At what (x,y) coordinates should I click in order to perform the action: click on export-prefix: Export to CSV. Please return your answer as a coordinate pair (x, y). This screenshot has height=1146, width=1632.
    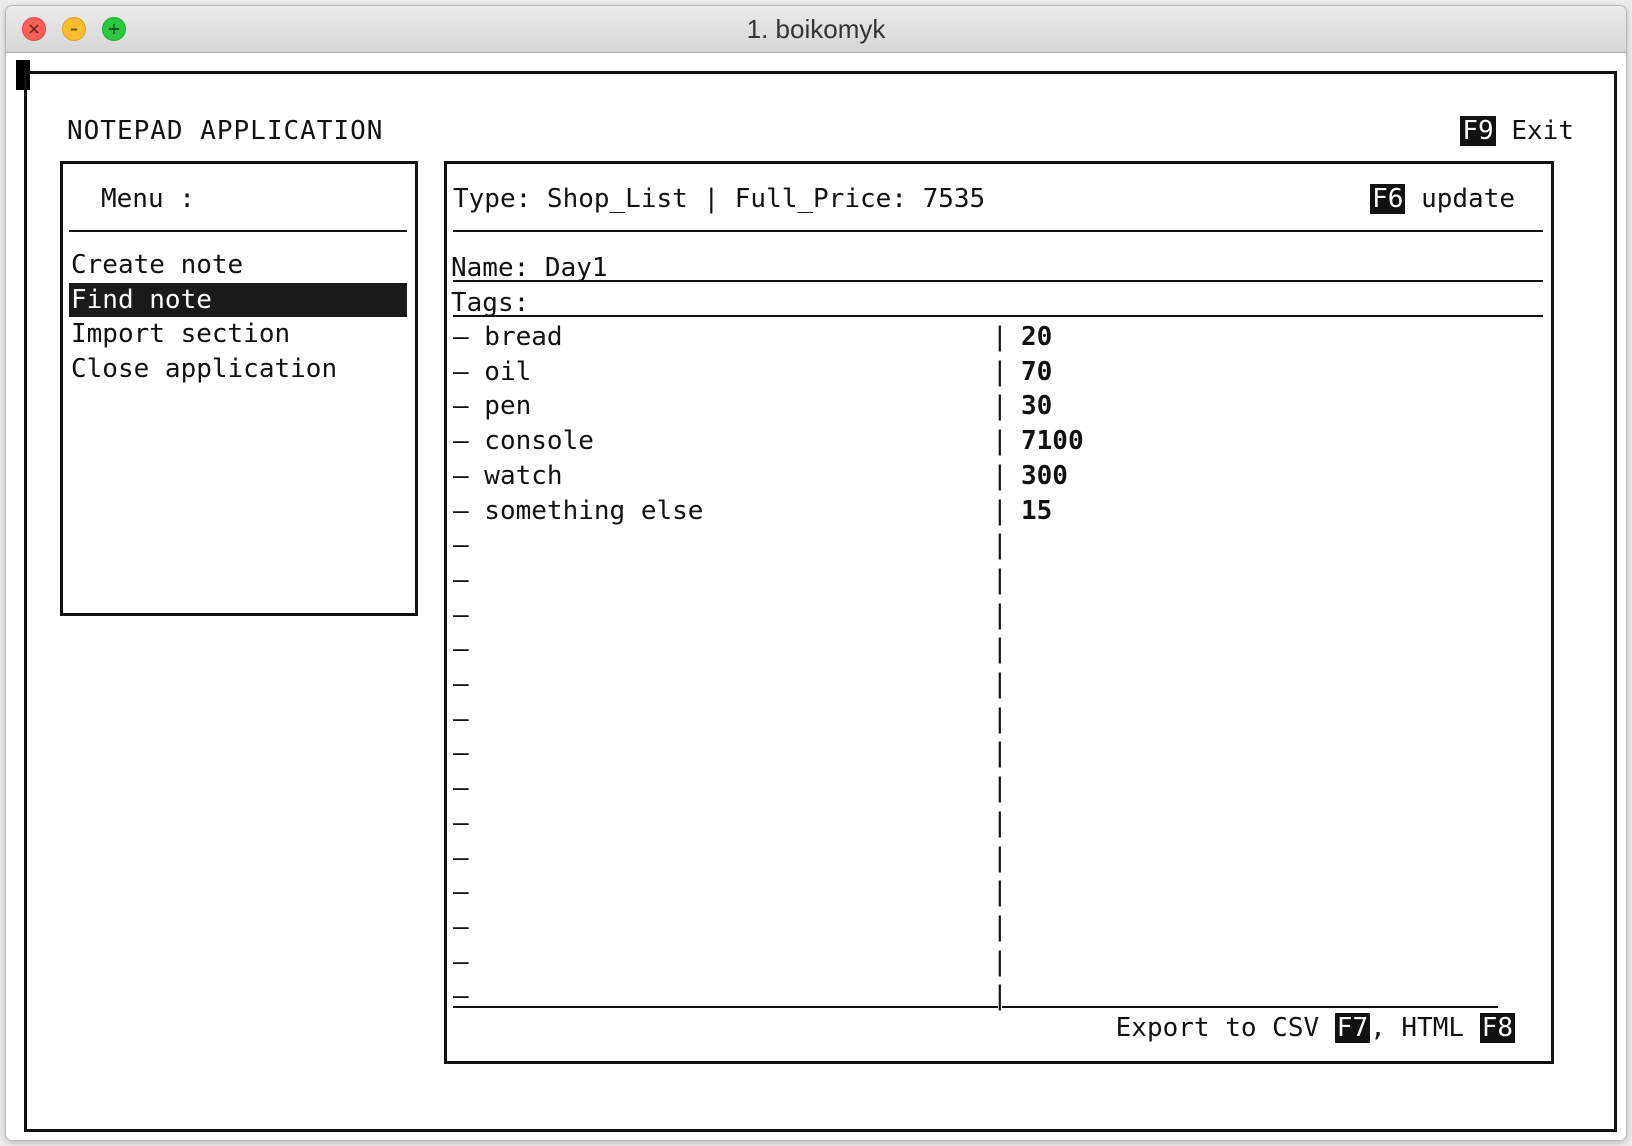
    Looking at the image, I should click on (1225, 1028).